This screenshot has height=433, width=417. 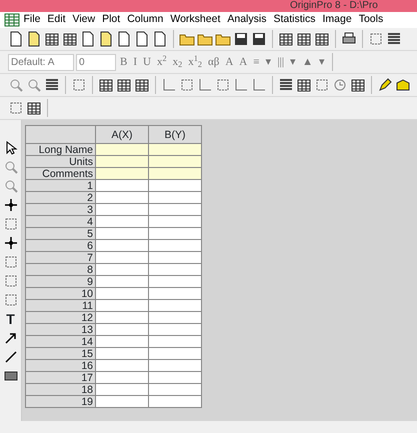 I want to click on text-tool: T, so click(x=10, y=319).